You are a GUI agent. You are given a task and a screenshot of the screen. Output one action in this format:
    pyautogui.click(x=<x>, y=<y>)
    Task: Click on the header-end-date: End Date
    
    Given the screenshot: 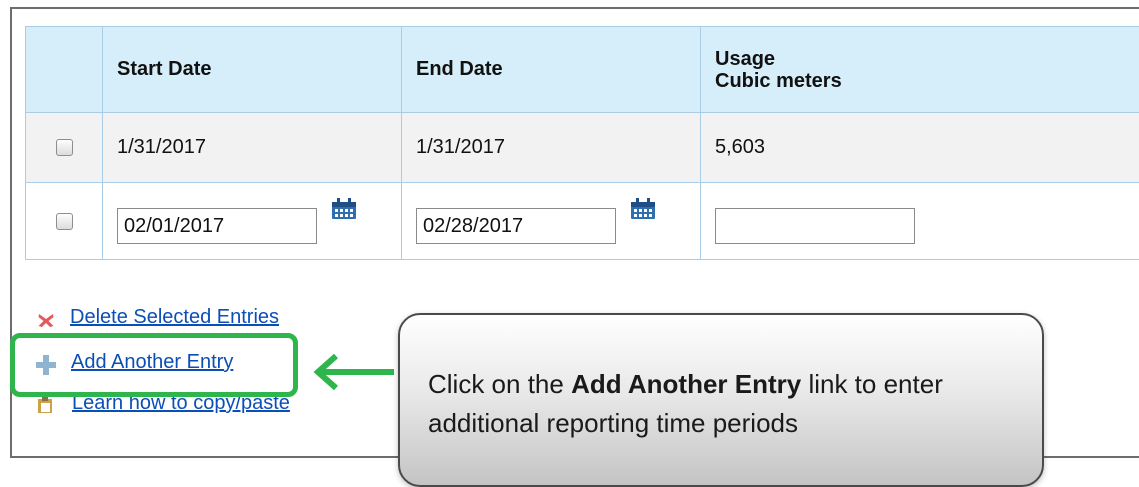 What is the action you would take?
    pyautogui.click(x=551, y=70)
    